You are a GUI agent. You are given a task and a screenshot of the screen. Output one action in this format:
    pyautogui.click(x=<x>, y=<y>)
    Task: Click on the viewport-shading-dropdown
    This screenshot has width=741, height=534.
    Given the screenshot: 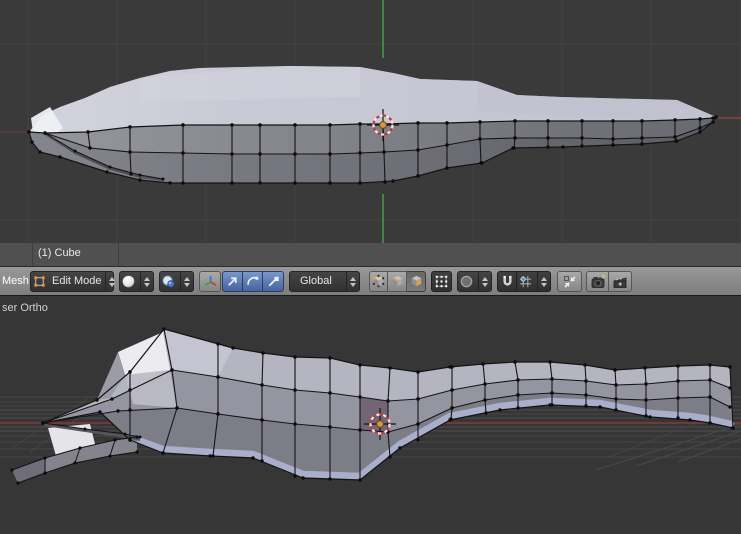 What is the action you would take?
    pyautogui.click(x=136, y=281)
    